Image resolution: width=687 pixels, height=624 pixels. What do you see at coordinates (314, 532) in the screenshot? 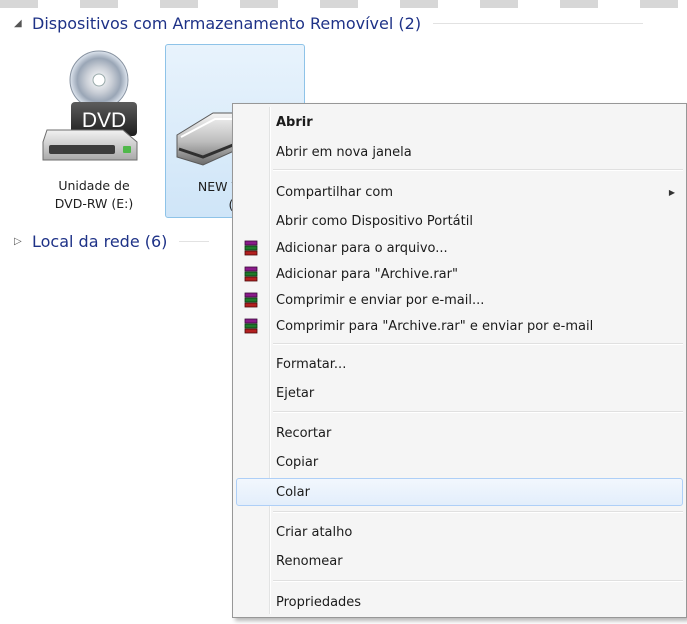
I see `menu-item-label: Criar atalho` at bounding box center [314, 532].